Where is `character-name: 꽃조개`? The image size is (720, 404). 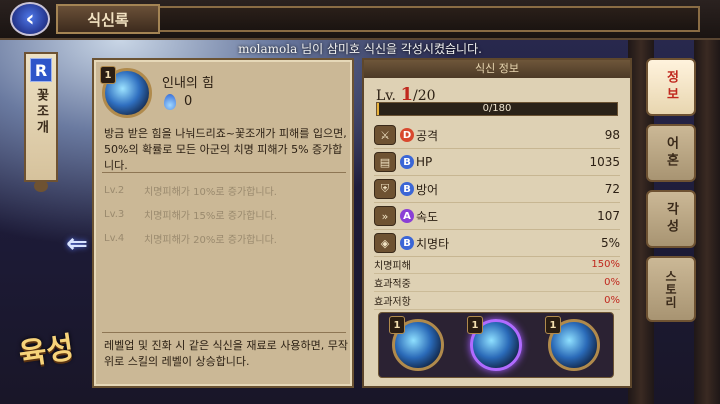 character-name: 꽃조개 is located at coordinates (41, 112).